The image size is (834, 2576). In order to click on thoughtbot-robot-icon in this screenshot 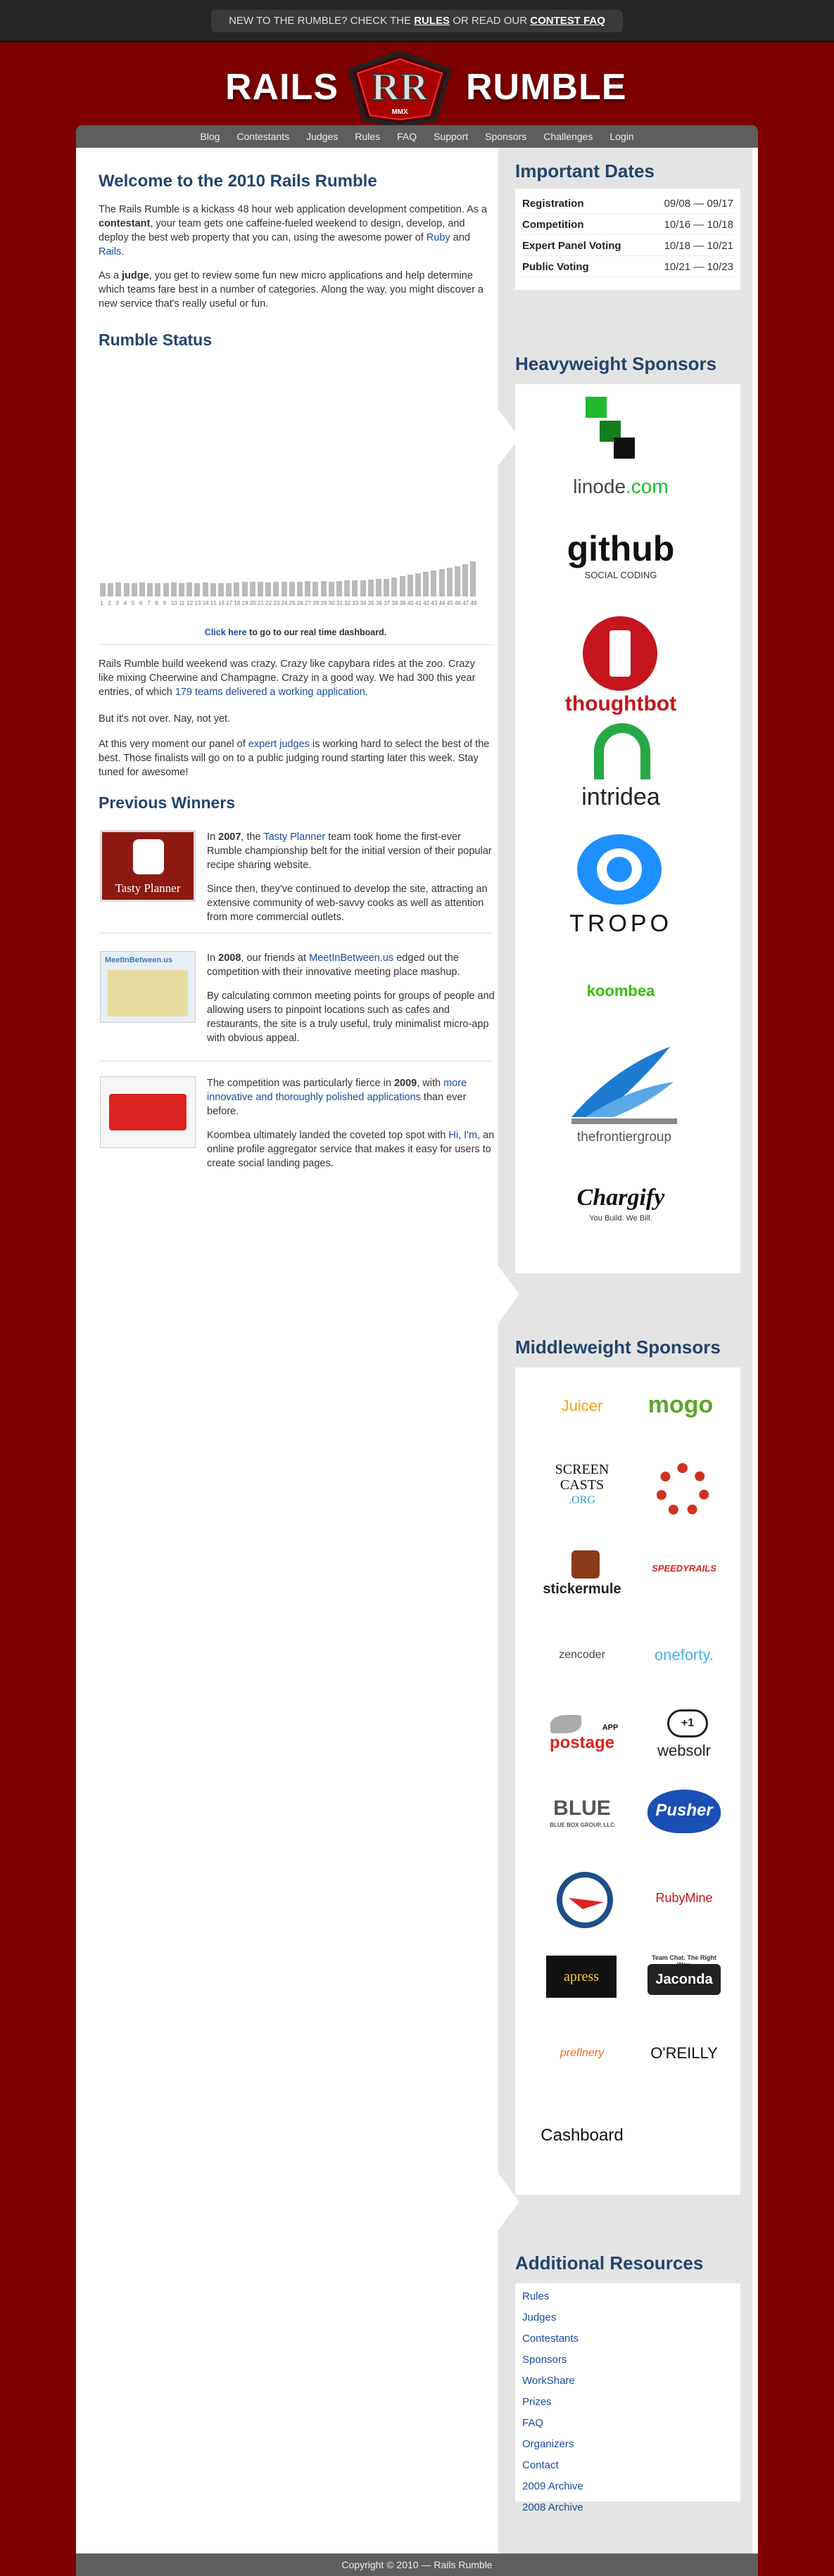, I will do `click(620, 653)`.